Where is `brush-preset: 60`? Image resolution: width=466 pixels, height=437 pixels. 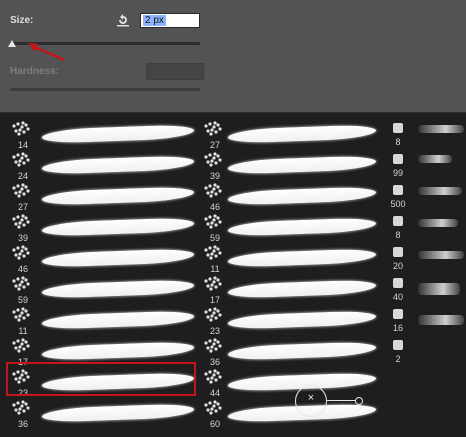
brush-preset: 60 is located at coordinates (290, 415).